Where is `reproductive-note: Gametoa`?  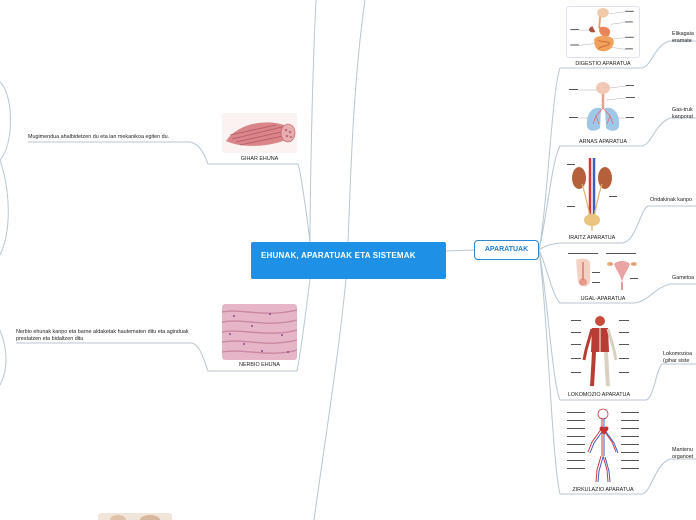 reproductive-note: Gametoa is located at coordinates (683, 278).